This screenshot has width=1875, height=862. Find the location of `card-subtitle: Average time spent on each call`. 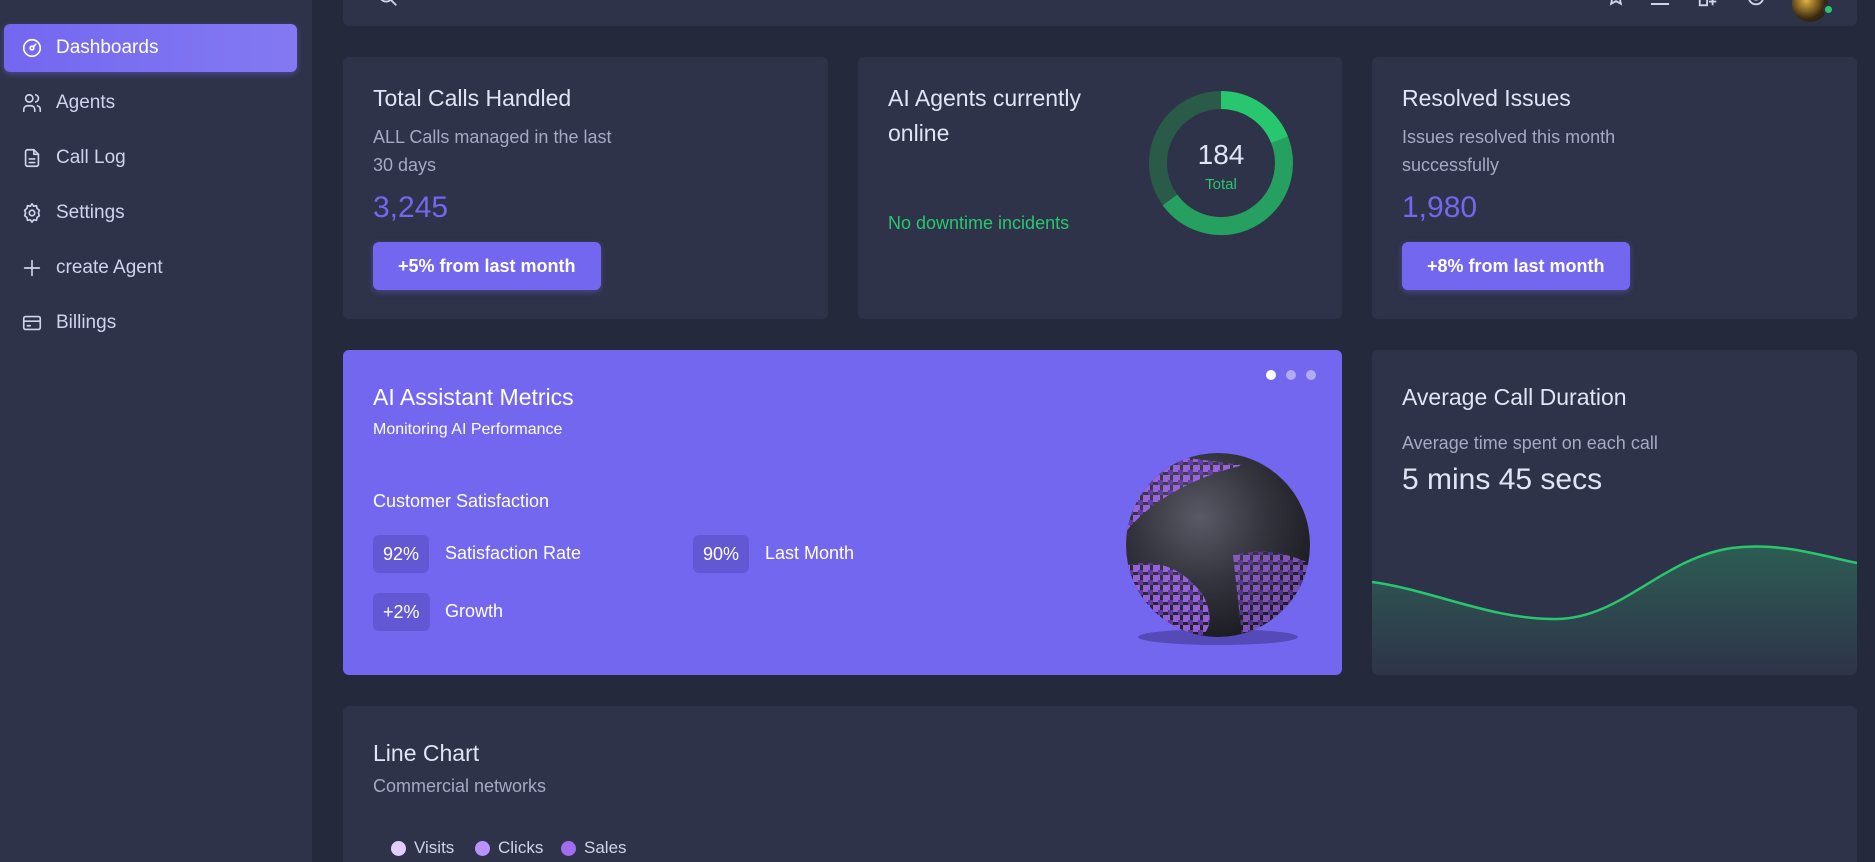

card-subtitle: Average time spent on each call is located at coordinates (1530, 443).